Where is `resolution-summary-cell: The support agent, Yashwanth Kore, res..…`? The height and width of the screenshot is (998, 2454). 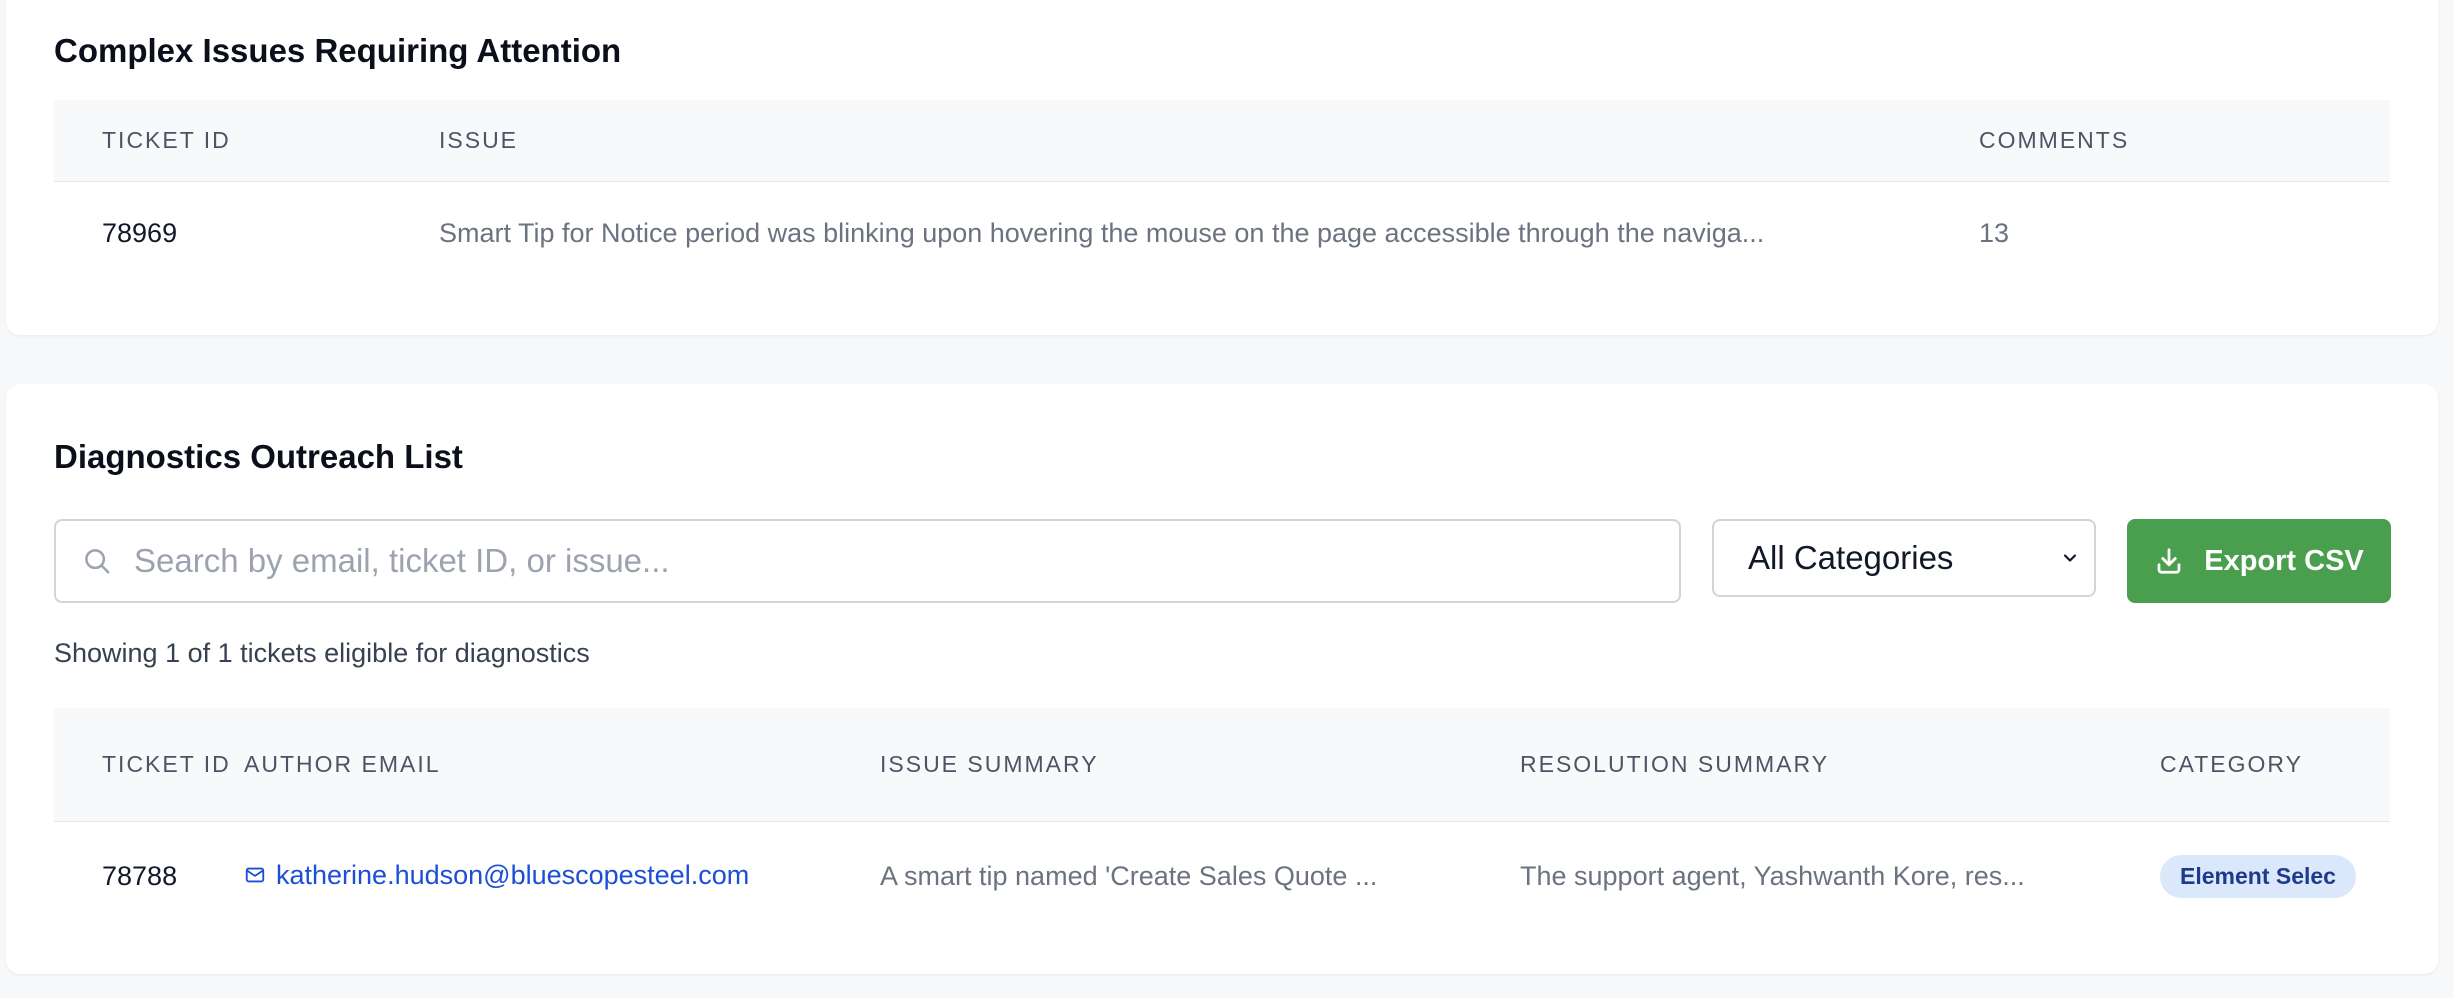
resolution-summary-cell: The support agent, Yashwanth Kore, res..… is located at coordinates (1772, 875).